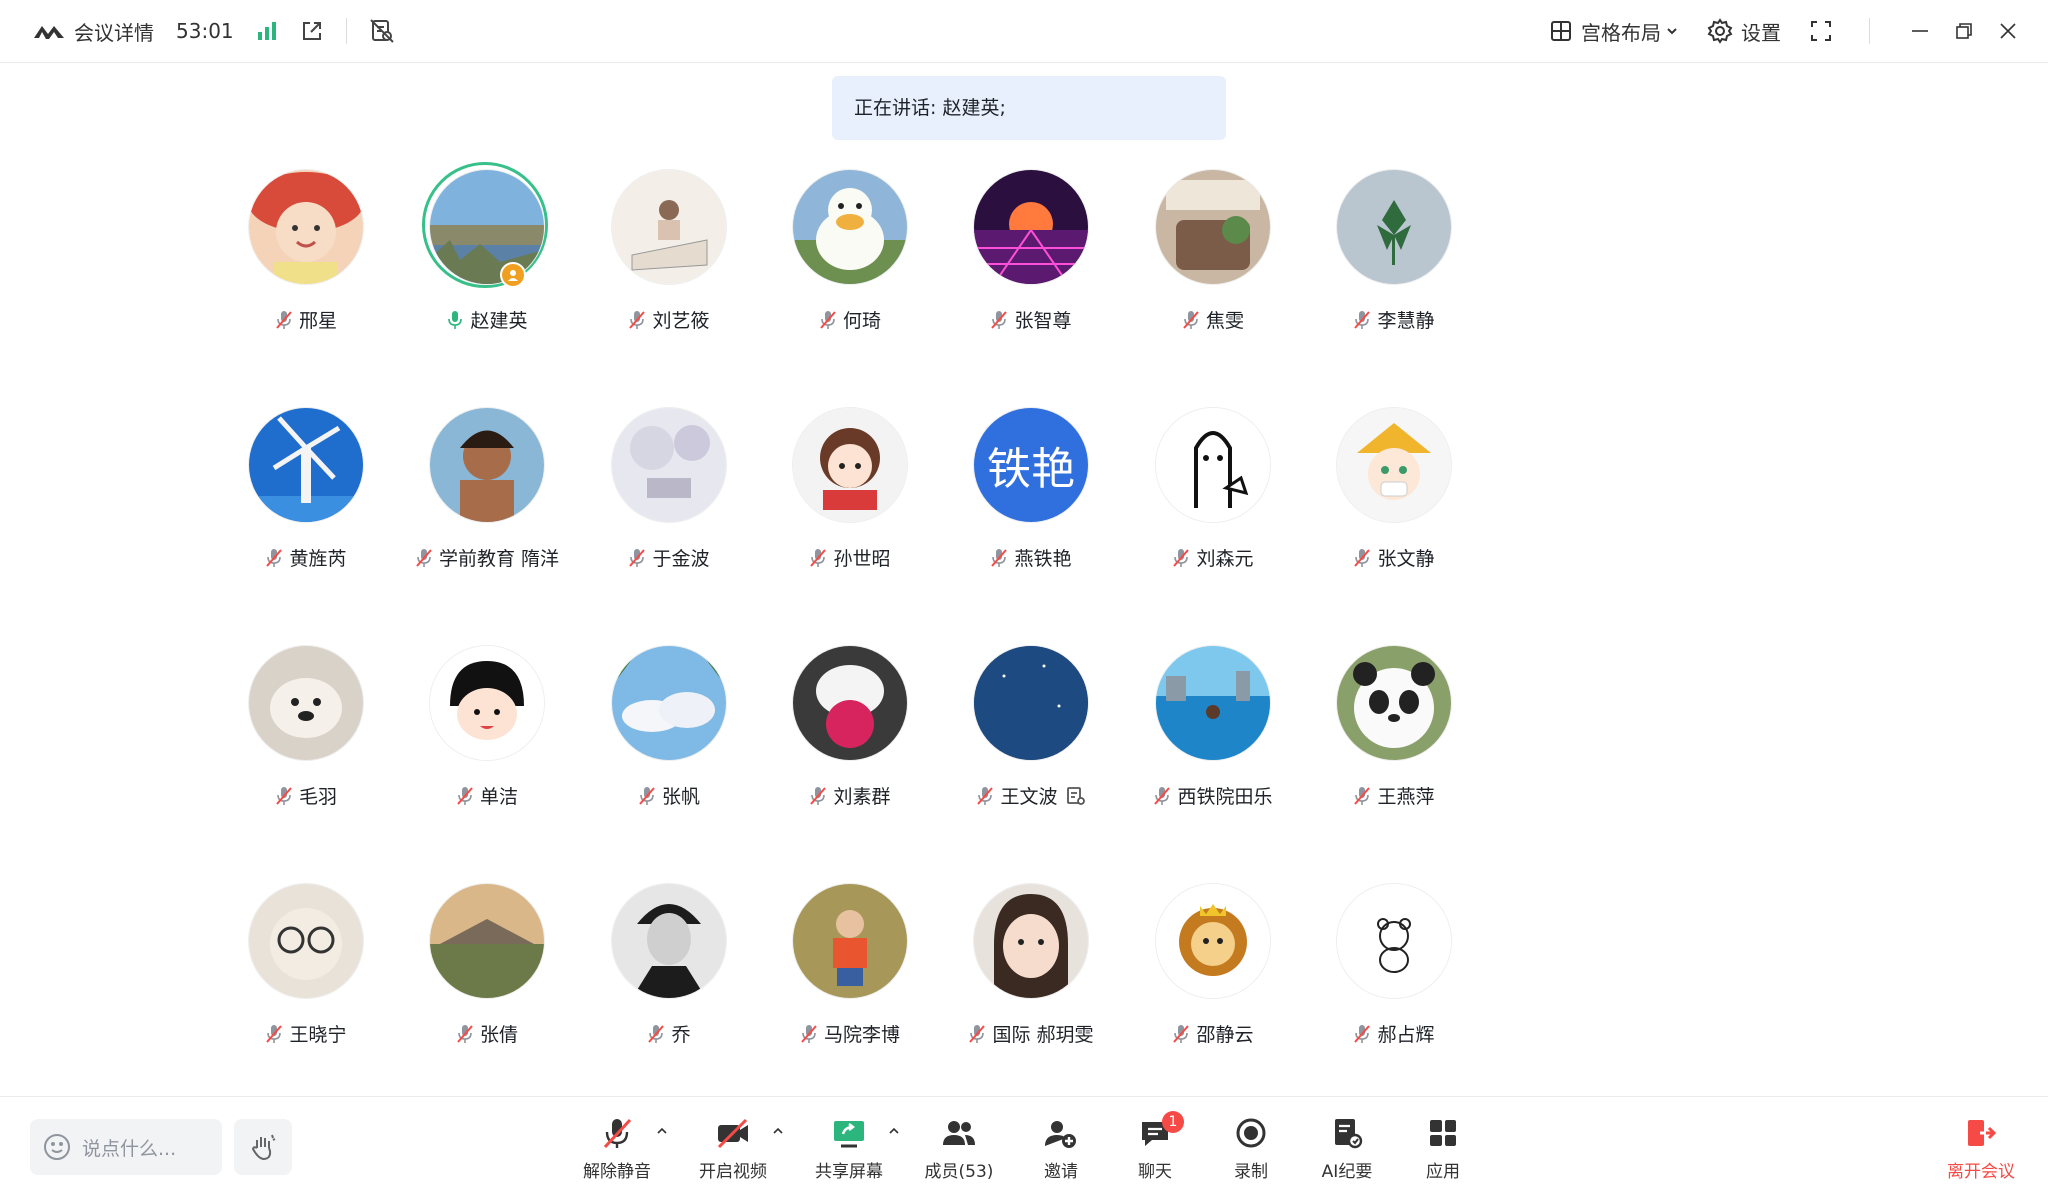 This screenshot has width=2048, height=1201. What do you see at coordinates (1061, 1153) in the screenshot?
I see `toolbar-invite-button: 邀请` at bounding box center [1061, 1153].